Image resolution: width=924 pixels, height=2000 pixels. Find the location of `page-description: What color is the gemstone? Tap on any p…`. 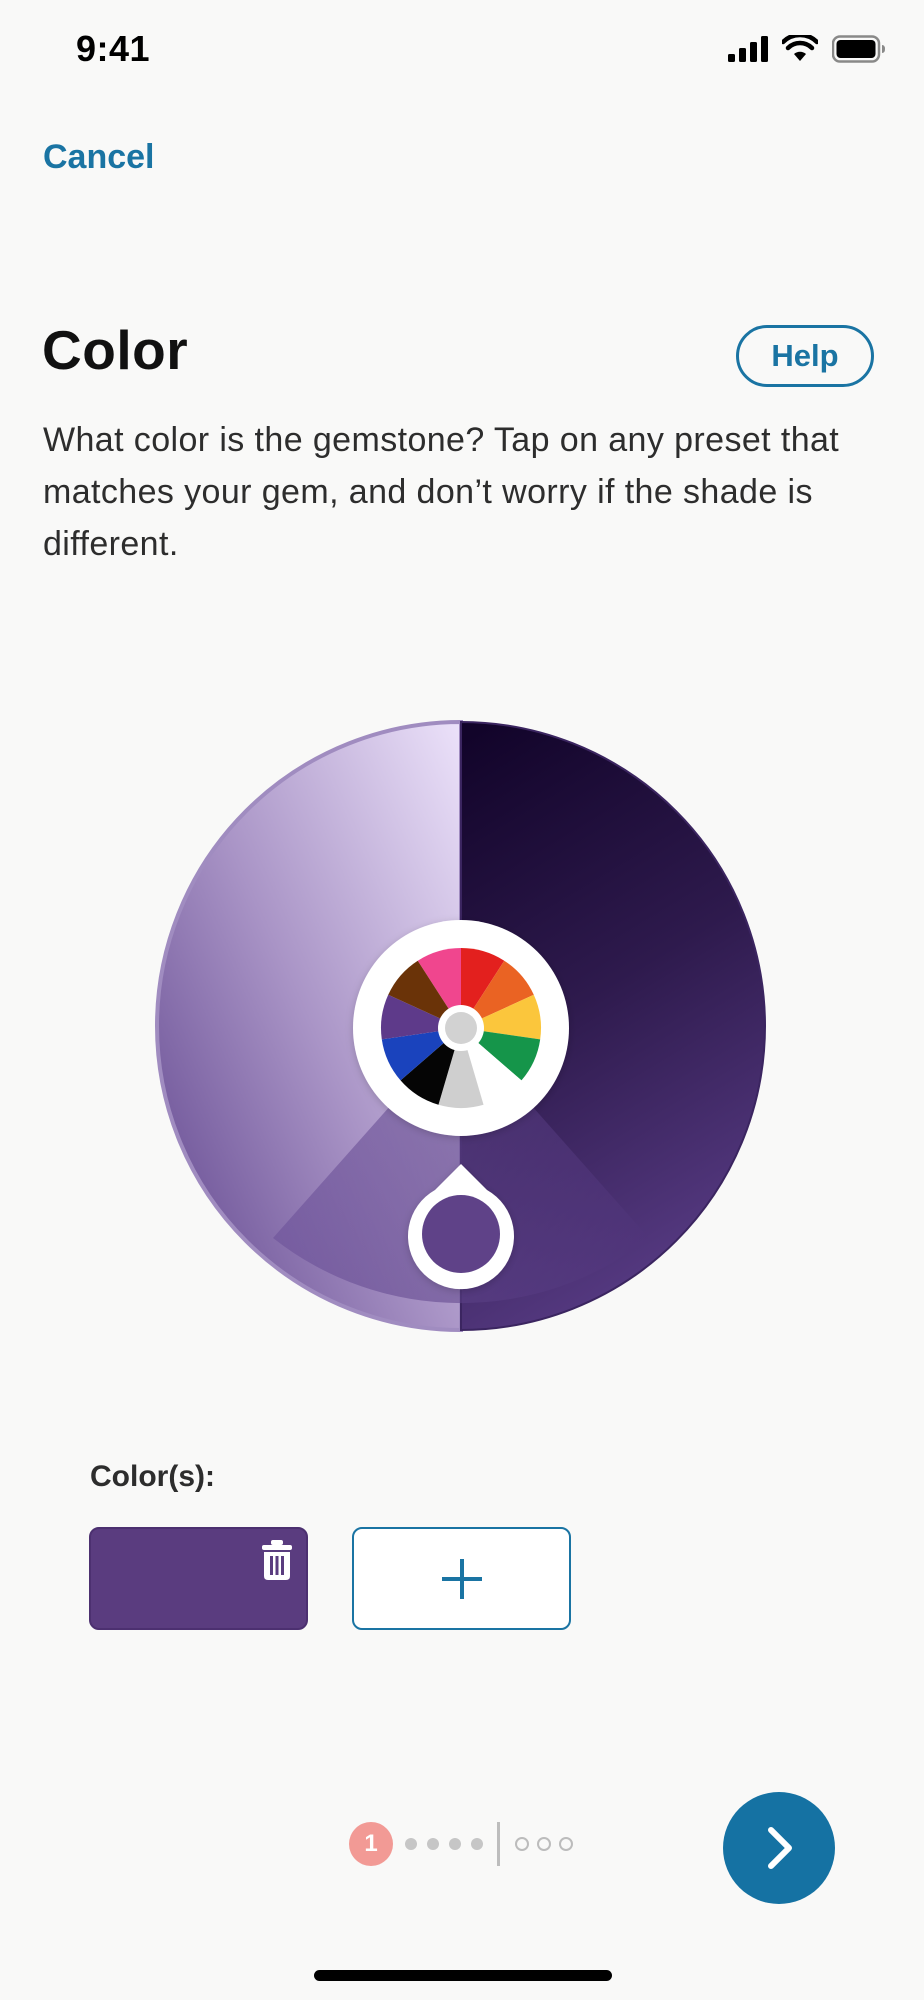

page-description: What color is the gemstone? Tap on any p… is located at coordinates (441, 492).